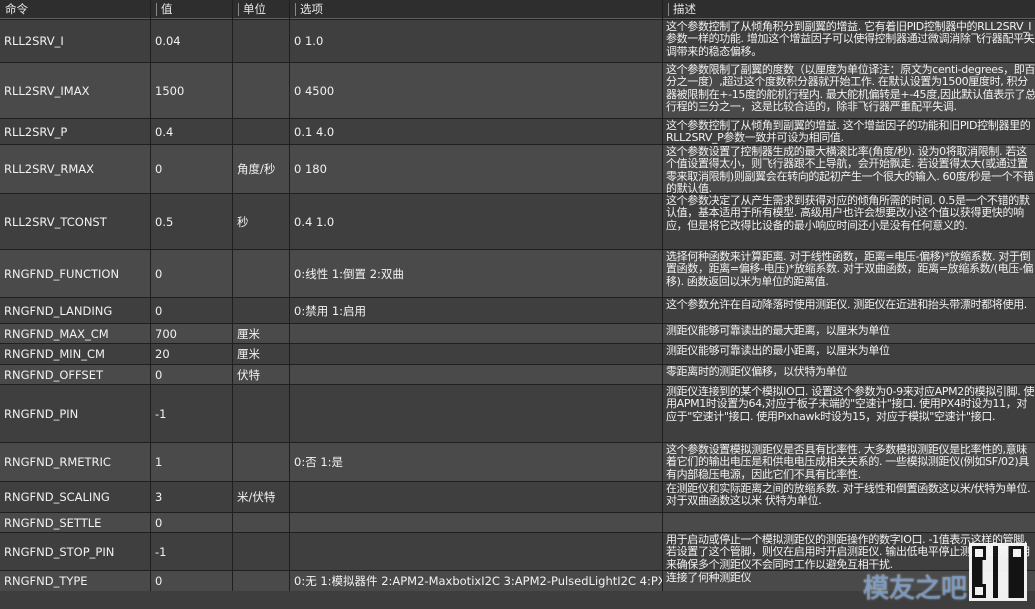 The image size is (1035, 609). What do you see at coordinates (476, 221) in the screenshot?
I see `param-options-cell: 0.4 1.0` at bounding box center [476, 221].